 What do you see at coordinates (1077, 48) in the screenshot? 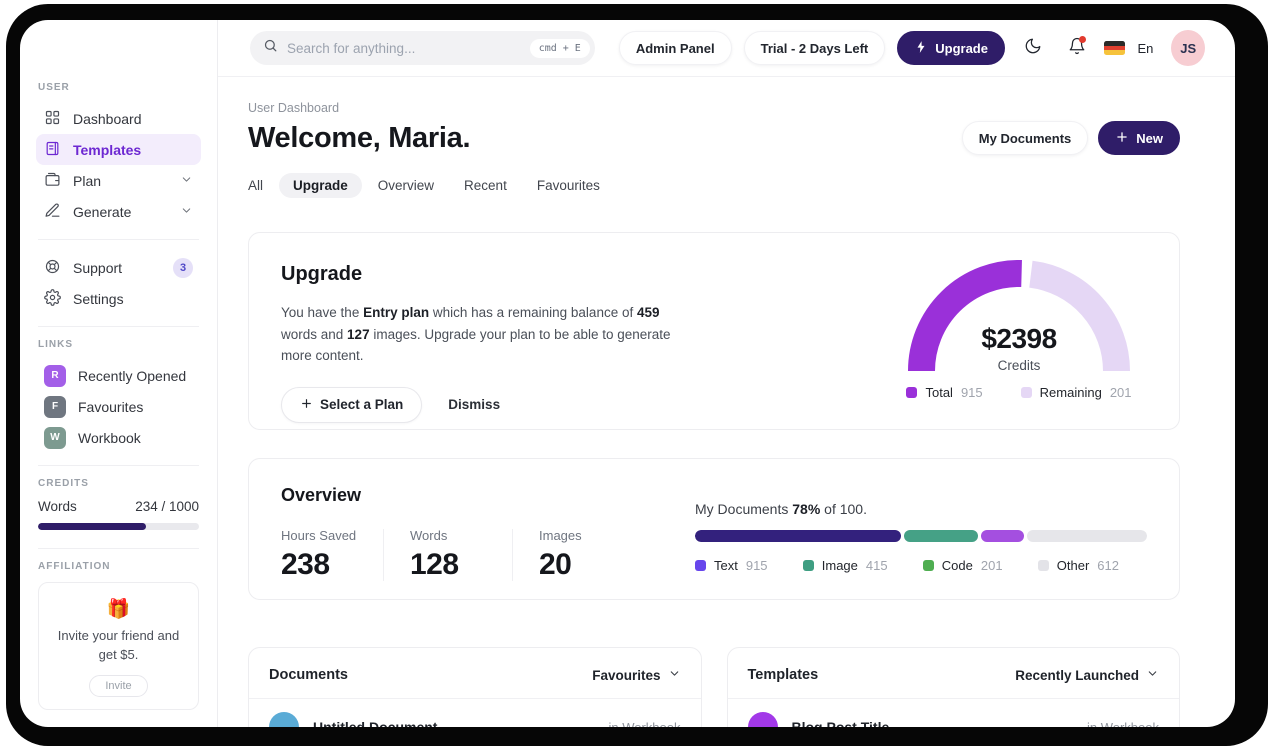
I see `notifications-button` at bounding box center [1077, 48].